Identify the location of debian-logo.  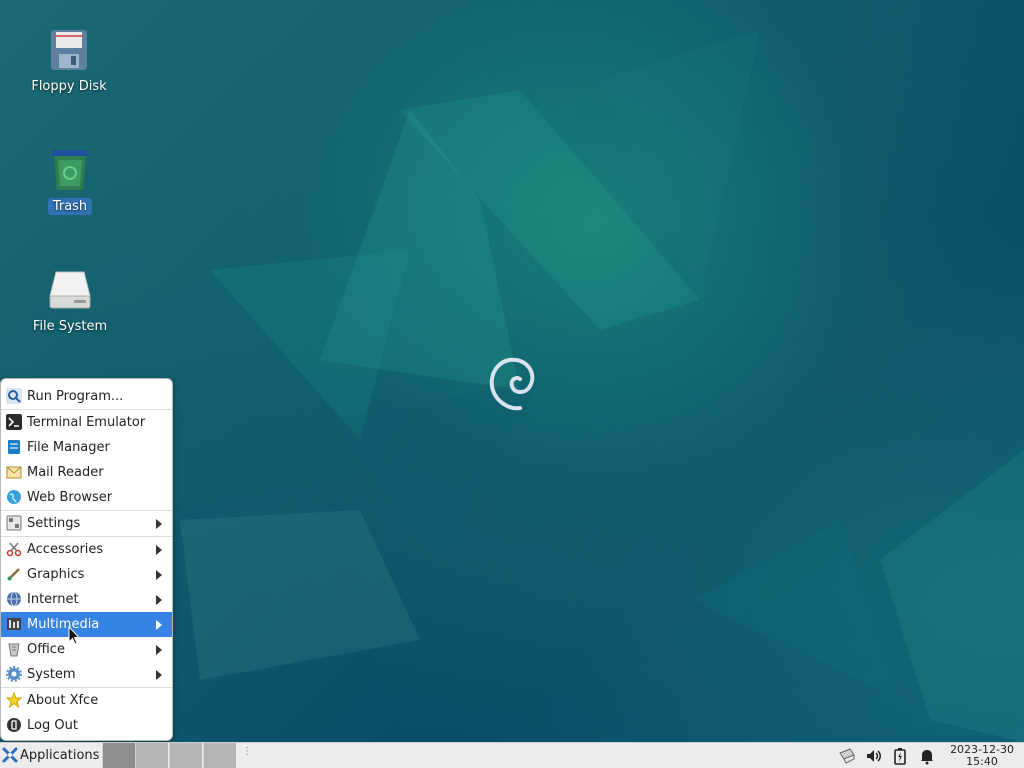
(512, 384).